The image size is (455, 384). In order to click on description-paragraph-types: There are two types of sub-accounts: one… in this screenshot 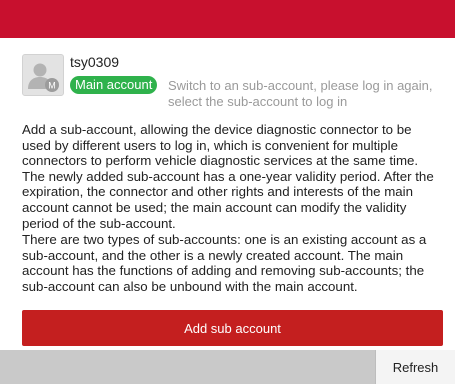, I will do `click(224, 263)`.